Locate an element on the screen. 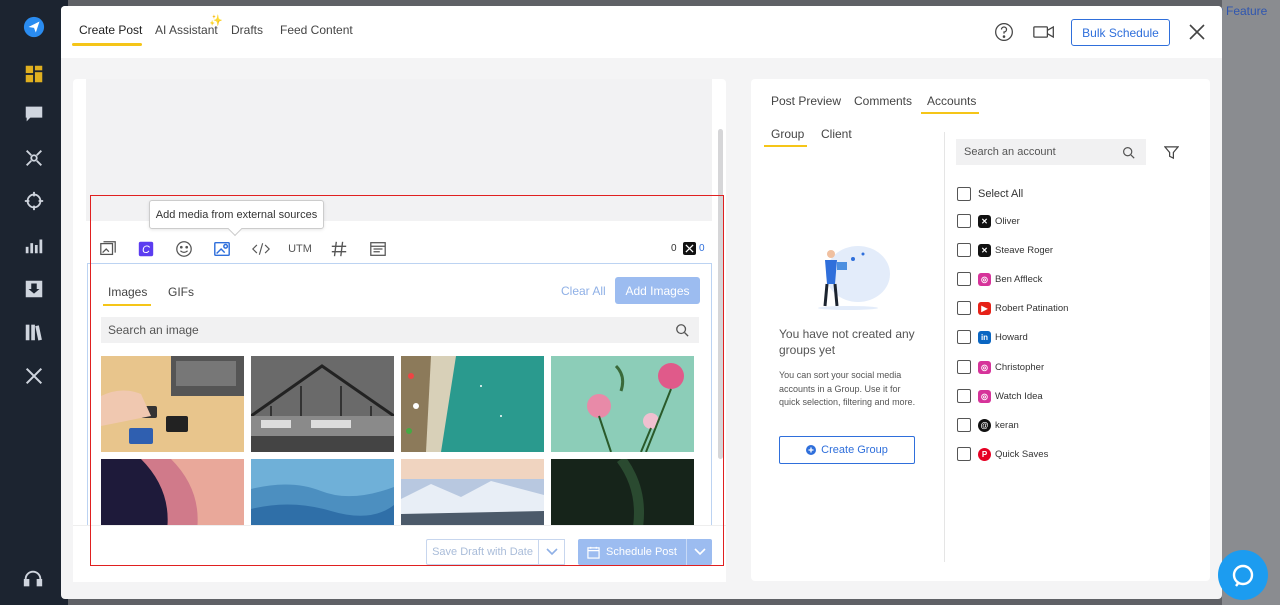 This screenshot has width=1280, height=605. select-all-row: Select All is located at coordinates (990, 194).